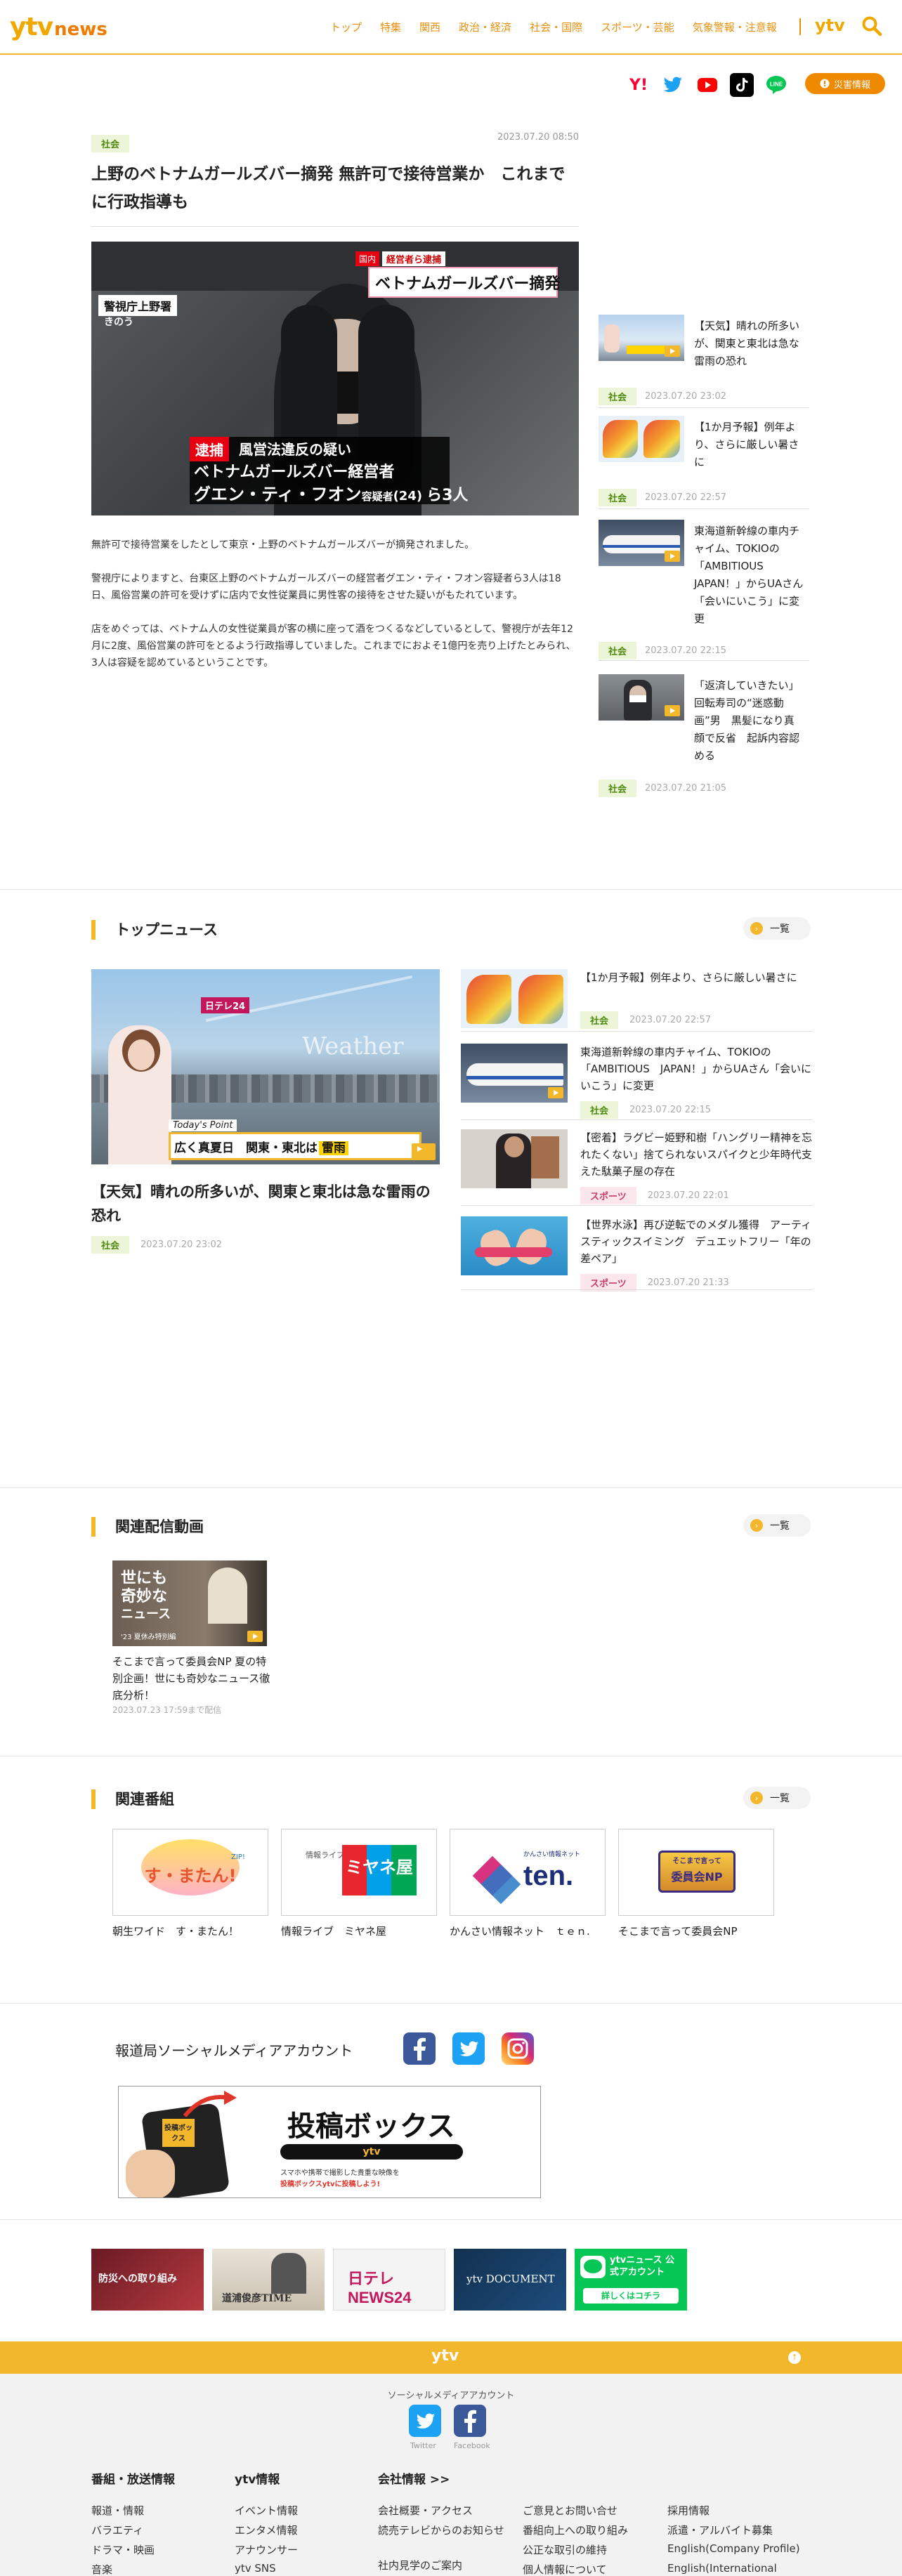 This screenshot has height=2576, width=902. What do you see at coordinates (670, 1110) in the screenshot?
I see `news-date: 2023.07.20 22:15` at bounding box center [670, 1110].